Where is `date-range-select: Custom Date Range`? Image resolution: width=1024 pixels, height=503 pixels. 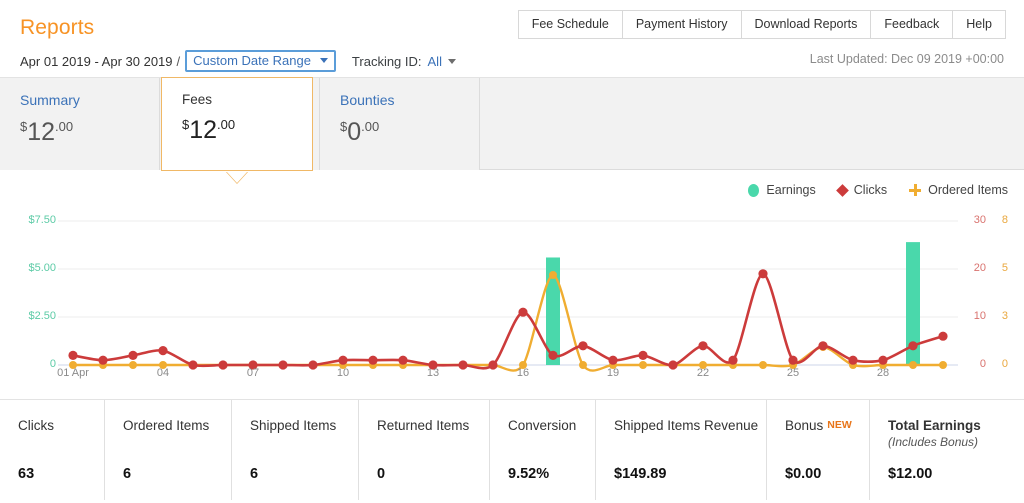
date-range-select: Custom Date Range is located at coordinates (260, 61).